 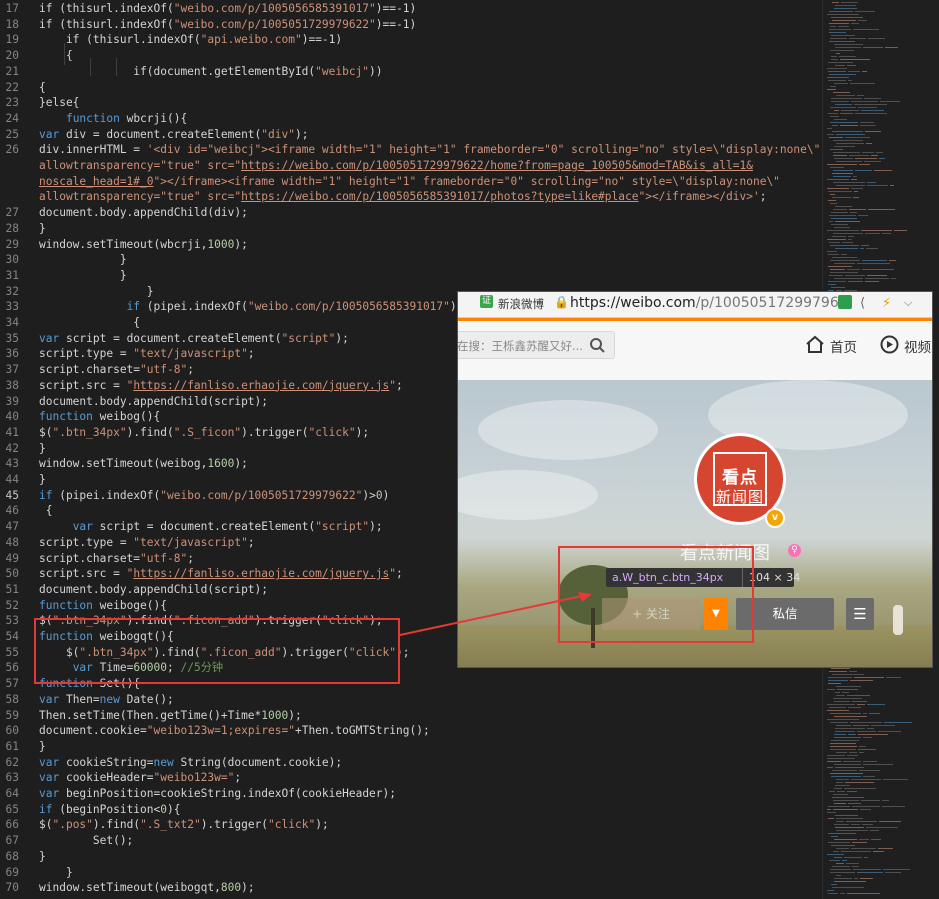 I want to click on line-number: 60, so click(x=12, y=731).